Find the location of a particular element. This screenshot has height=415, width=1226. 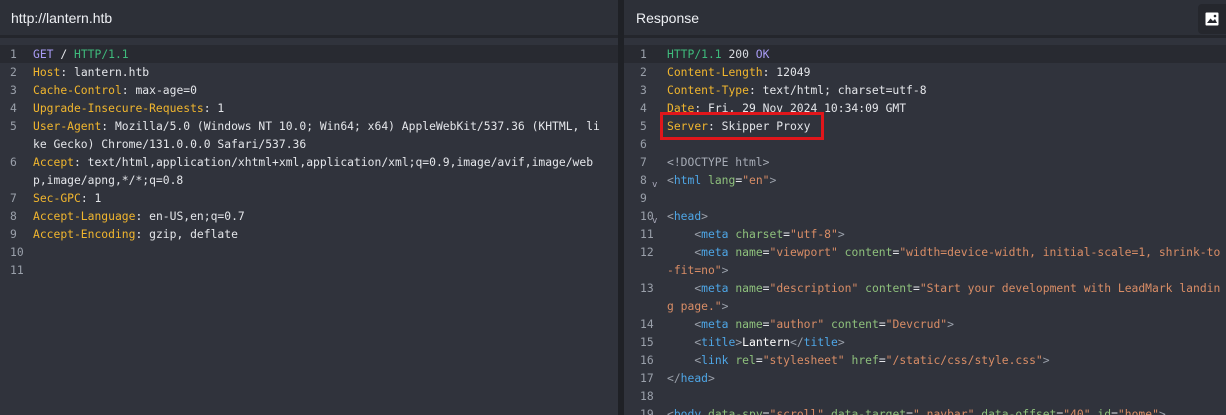

image-view-button is located at coordinates (1212, 19).